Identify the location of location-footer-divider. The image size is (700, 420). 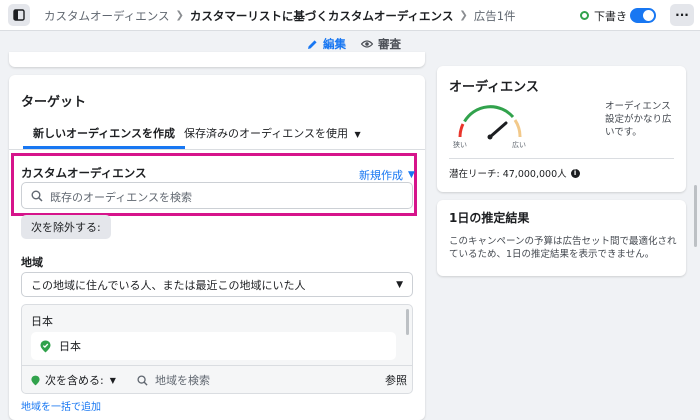
(217, 365).